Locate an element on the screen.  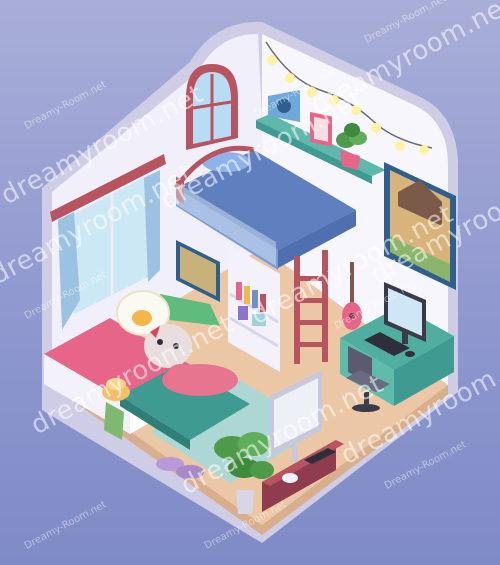
game-controller-icon is located at coordinates (290, 478).